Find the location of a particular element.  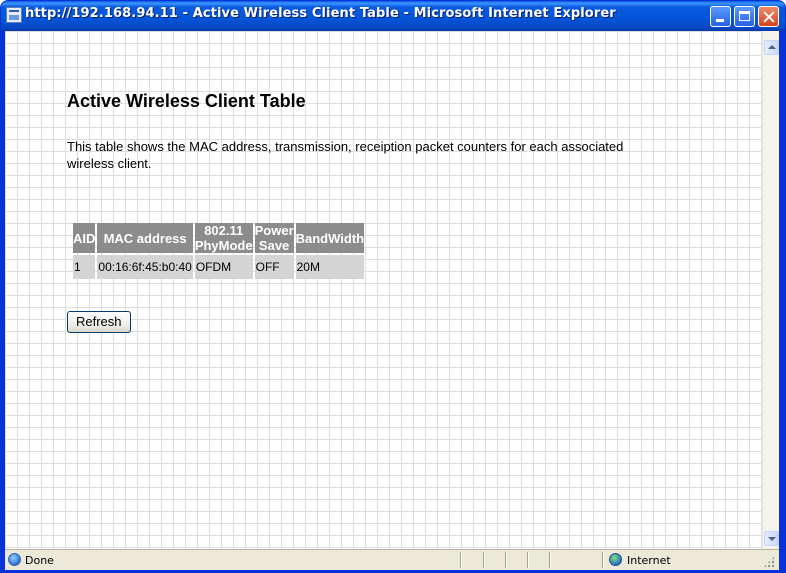

scroll-down-arrow-icon is located at coordinates (771, 538).